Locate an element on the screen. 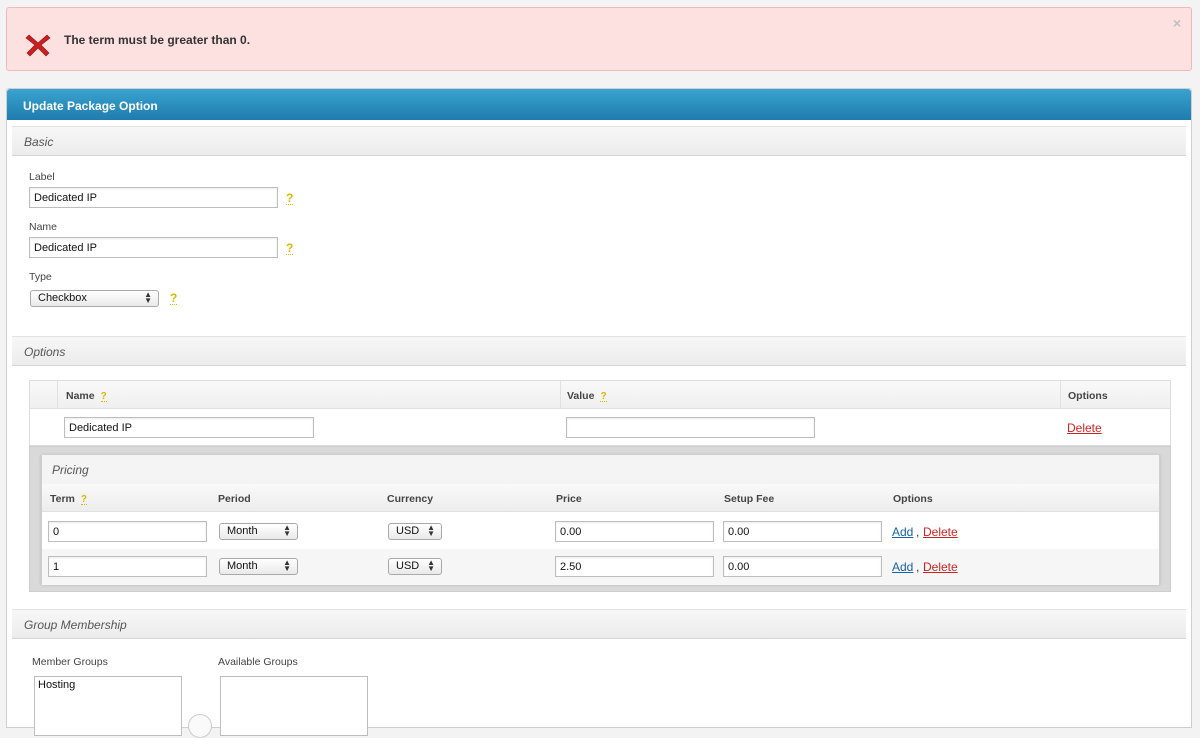 The width and height of the screenshot is (1200, 738). col-price-header: Price is located at coordinates (569, 499).